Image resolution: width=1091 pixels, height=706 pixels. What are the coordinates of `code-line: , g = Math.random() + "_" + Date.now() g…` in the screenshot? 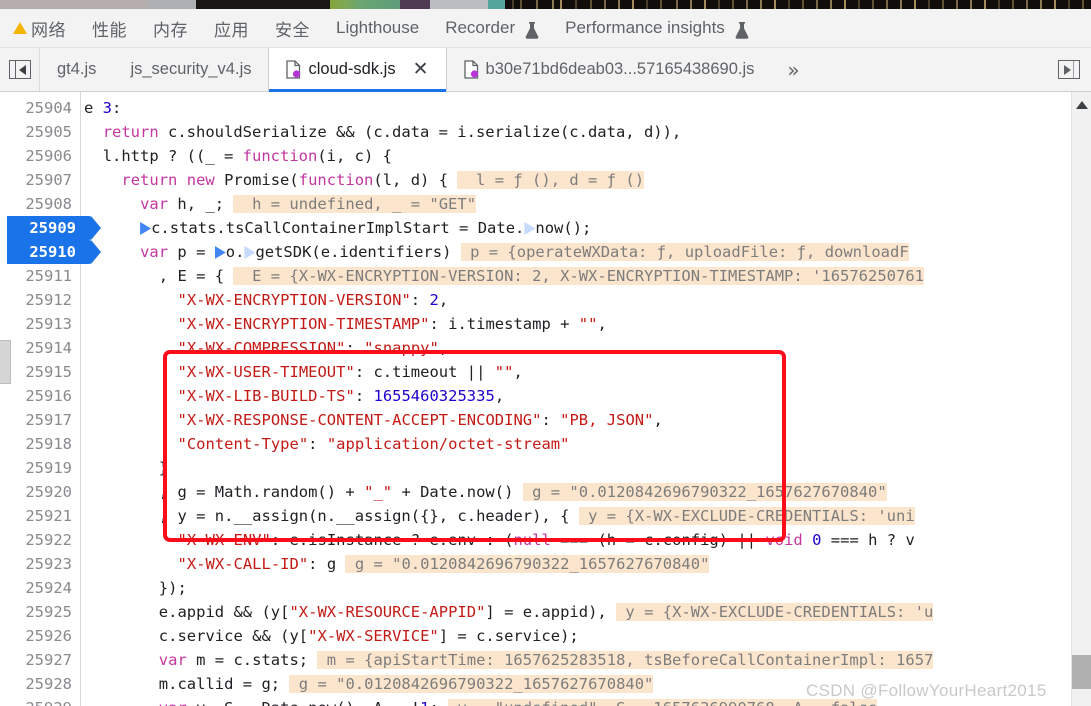 It's located at (484, 492).